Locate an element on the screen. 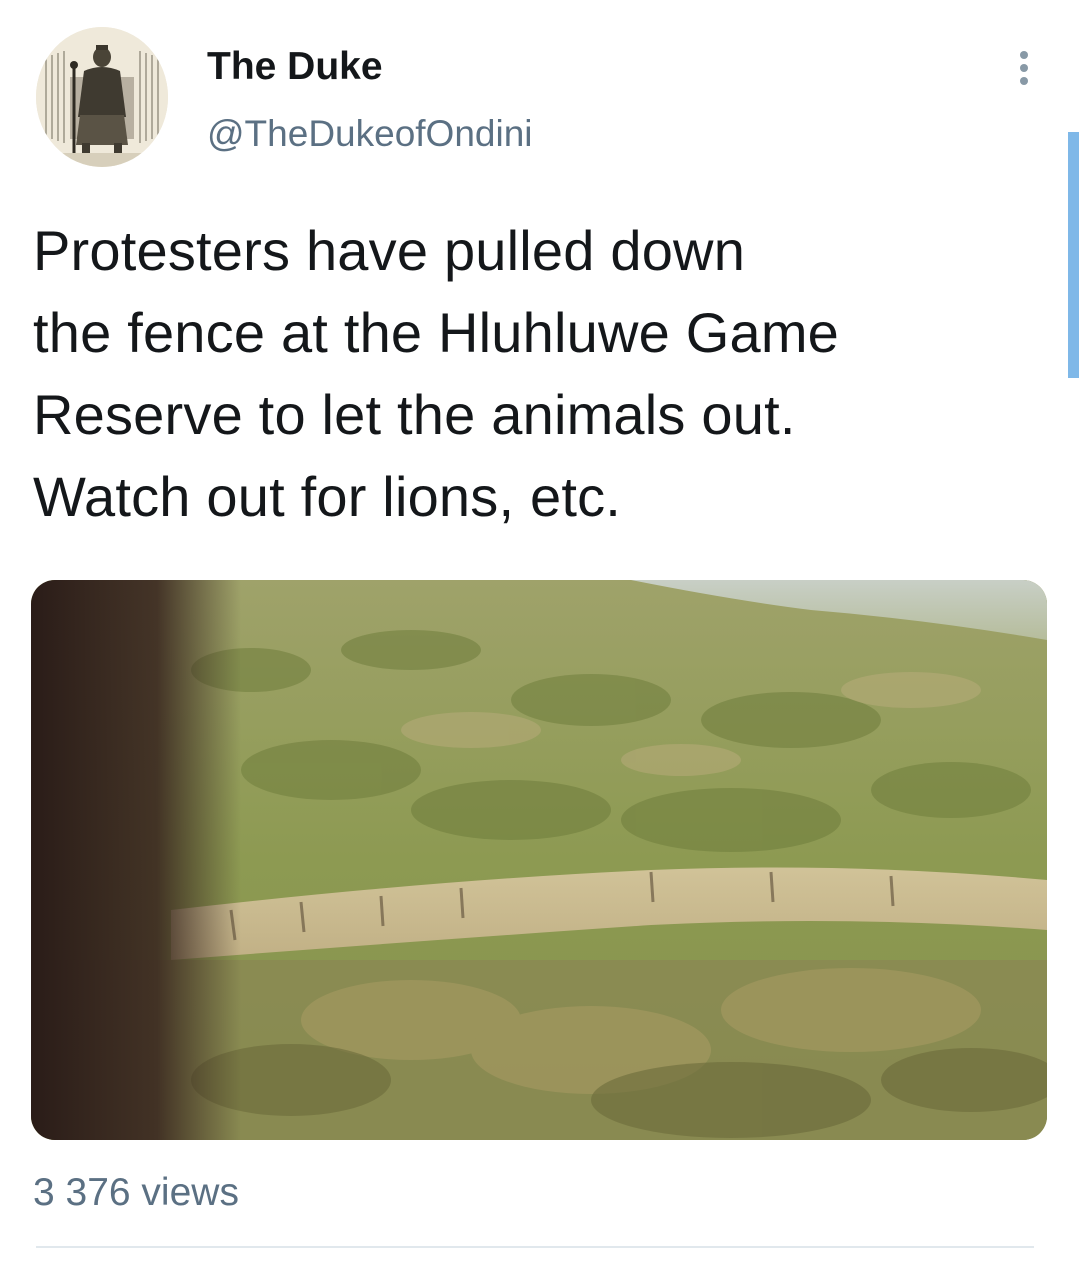 Image resolution: width=1079 pixels, height=1262 pixels. avatar-portrait-image is located at coordinates (102, 97).